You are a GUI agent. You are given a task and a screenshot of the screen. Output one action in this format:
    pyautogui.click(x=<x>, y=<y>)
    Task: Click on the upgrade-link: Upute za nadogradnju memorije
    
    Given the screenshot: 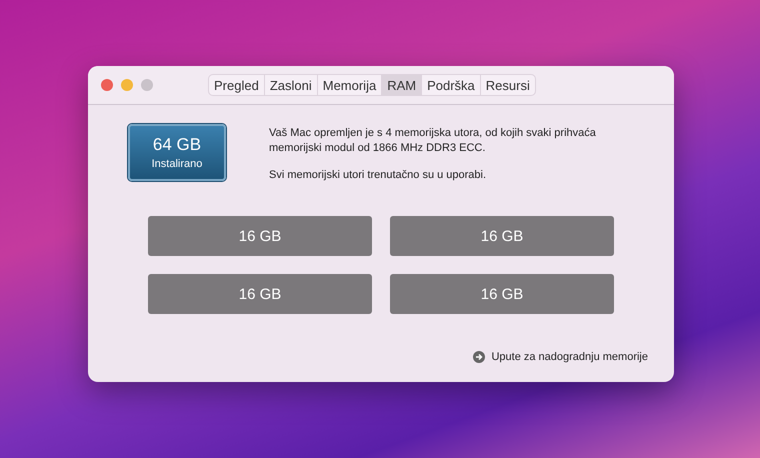 What is the action you would take?
    pyautogui.click(x=560, y=357)
    